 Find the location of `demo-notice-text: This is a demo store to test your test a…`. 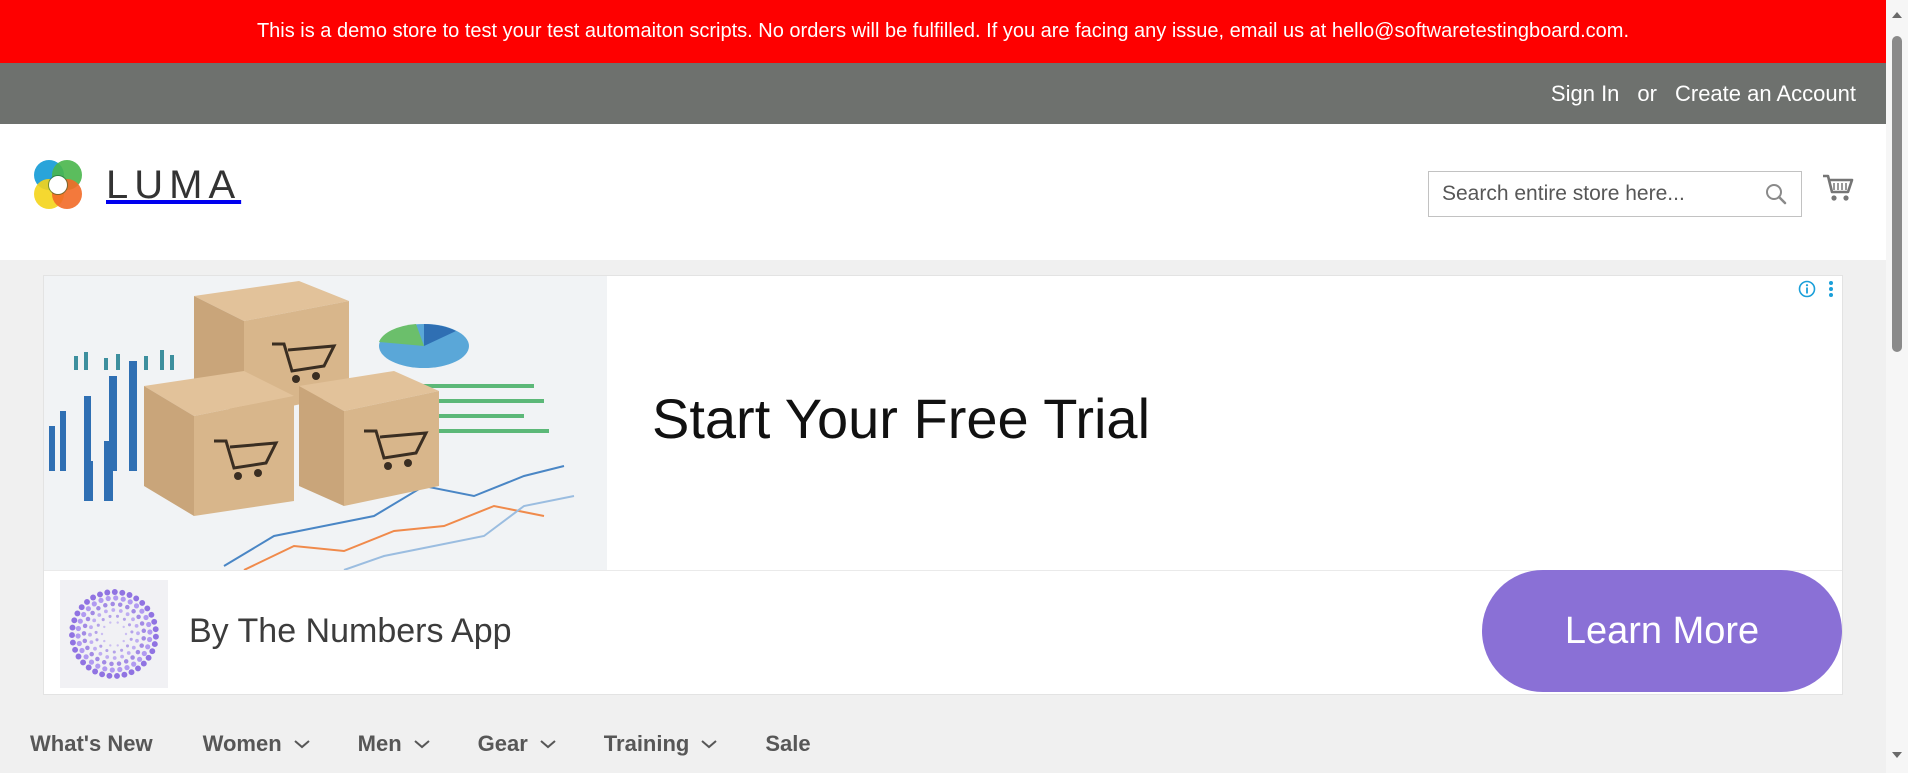

demo-notice-text: This is a demo store to test your test a… is located at coordinates (943, 31).